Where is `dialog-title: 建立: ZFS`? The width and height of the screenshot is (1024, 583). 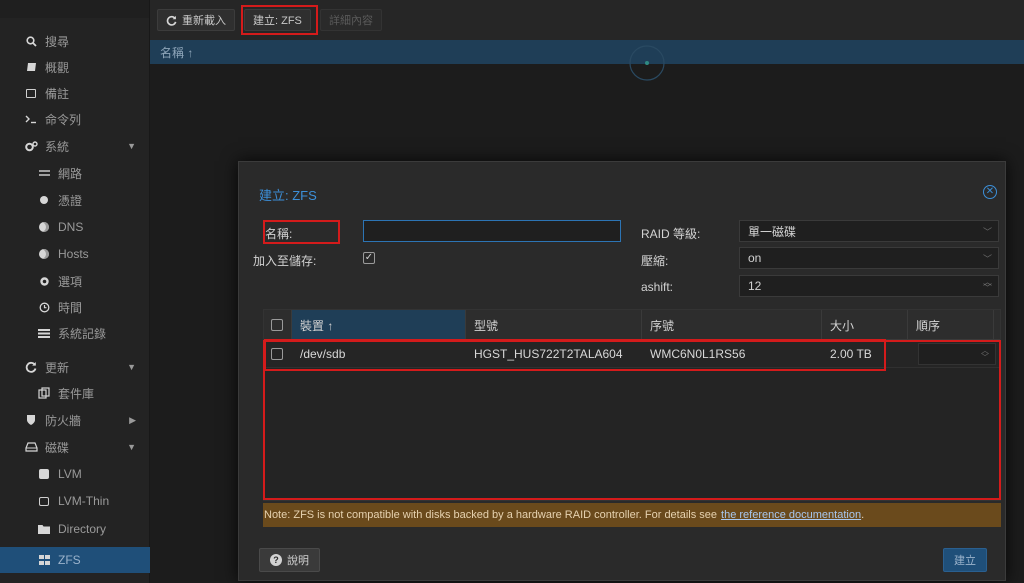
dialog-title: 建立: ZFS is located at coordinates (622, 194).